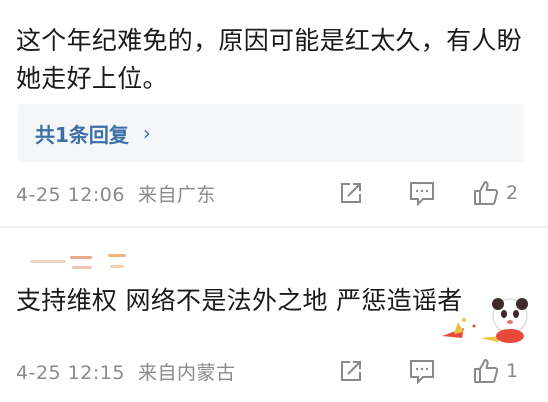 This screenshot has width=548, height=402. Describe the element at coordinates (512, 193) in the screenshot. I see `like-count: 2` at that location.